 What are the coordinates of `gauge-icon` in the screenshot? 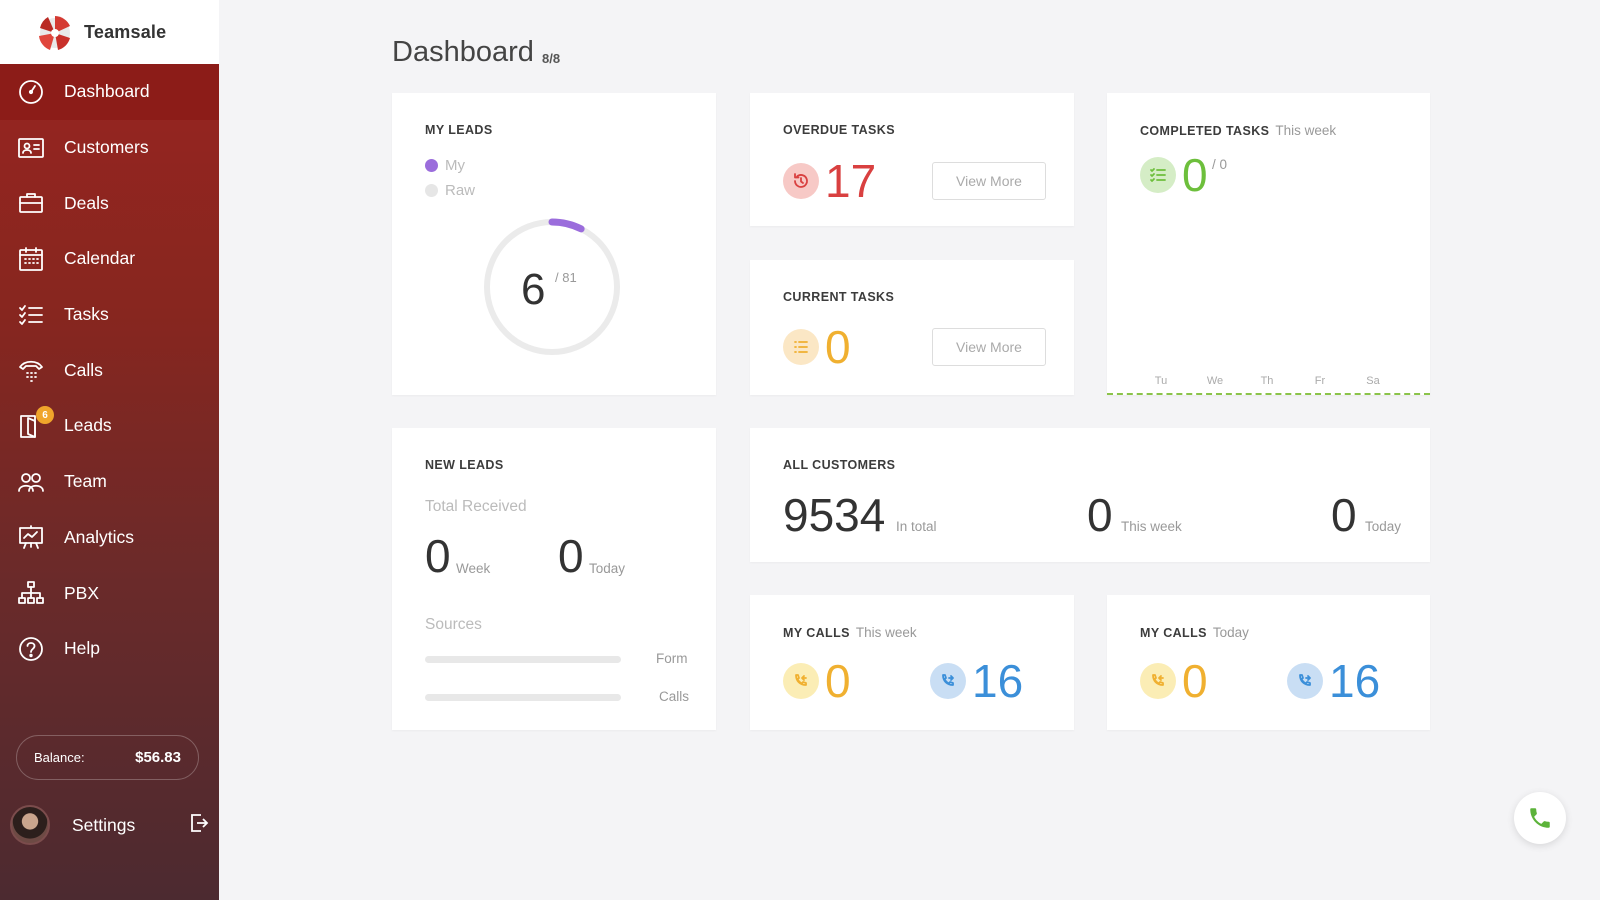 It's located at (31, 92).